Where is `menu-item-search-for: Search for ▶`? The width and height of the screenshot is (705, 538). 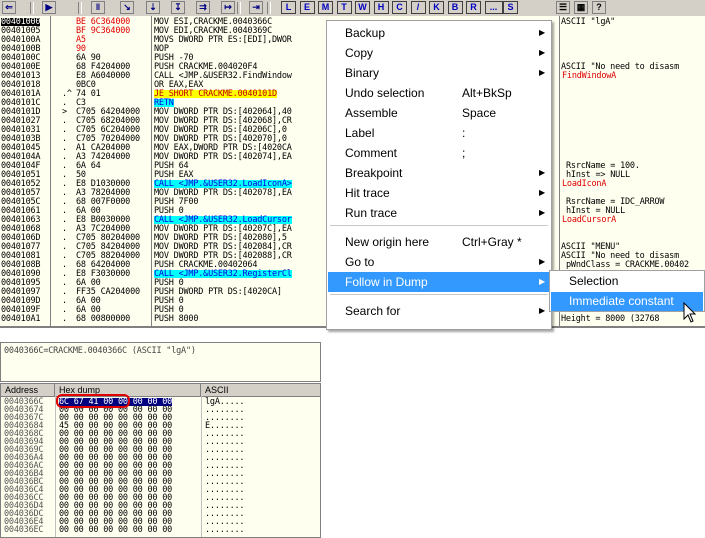
menu-item-search-for: Search for ▶ is located at coordinates (439, 311).